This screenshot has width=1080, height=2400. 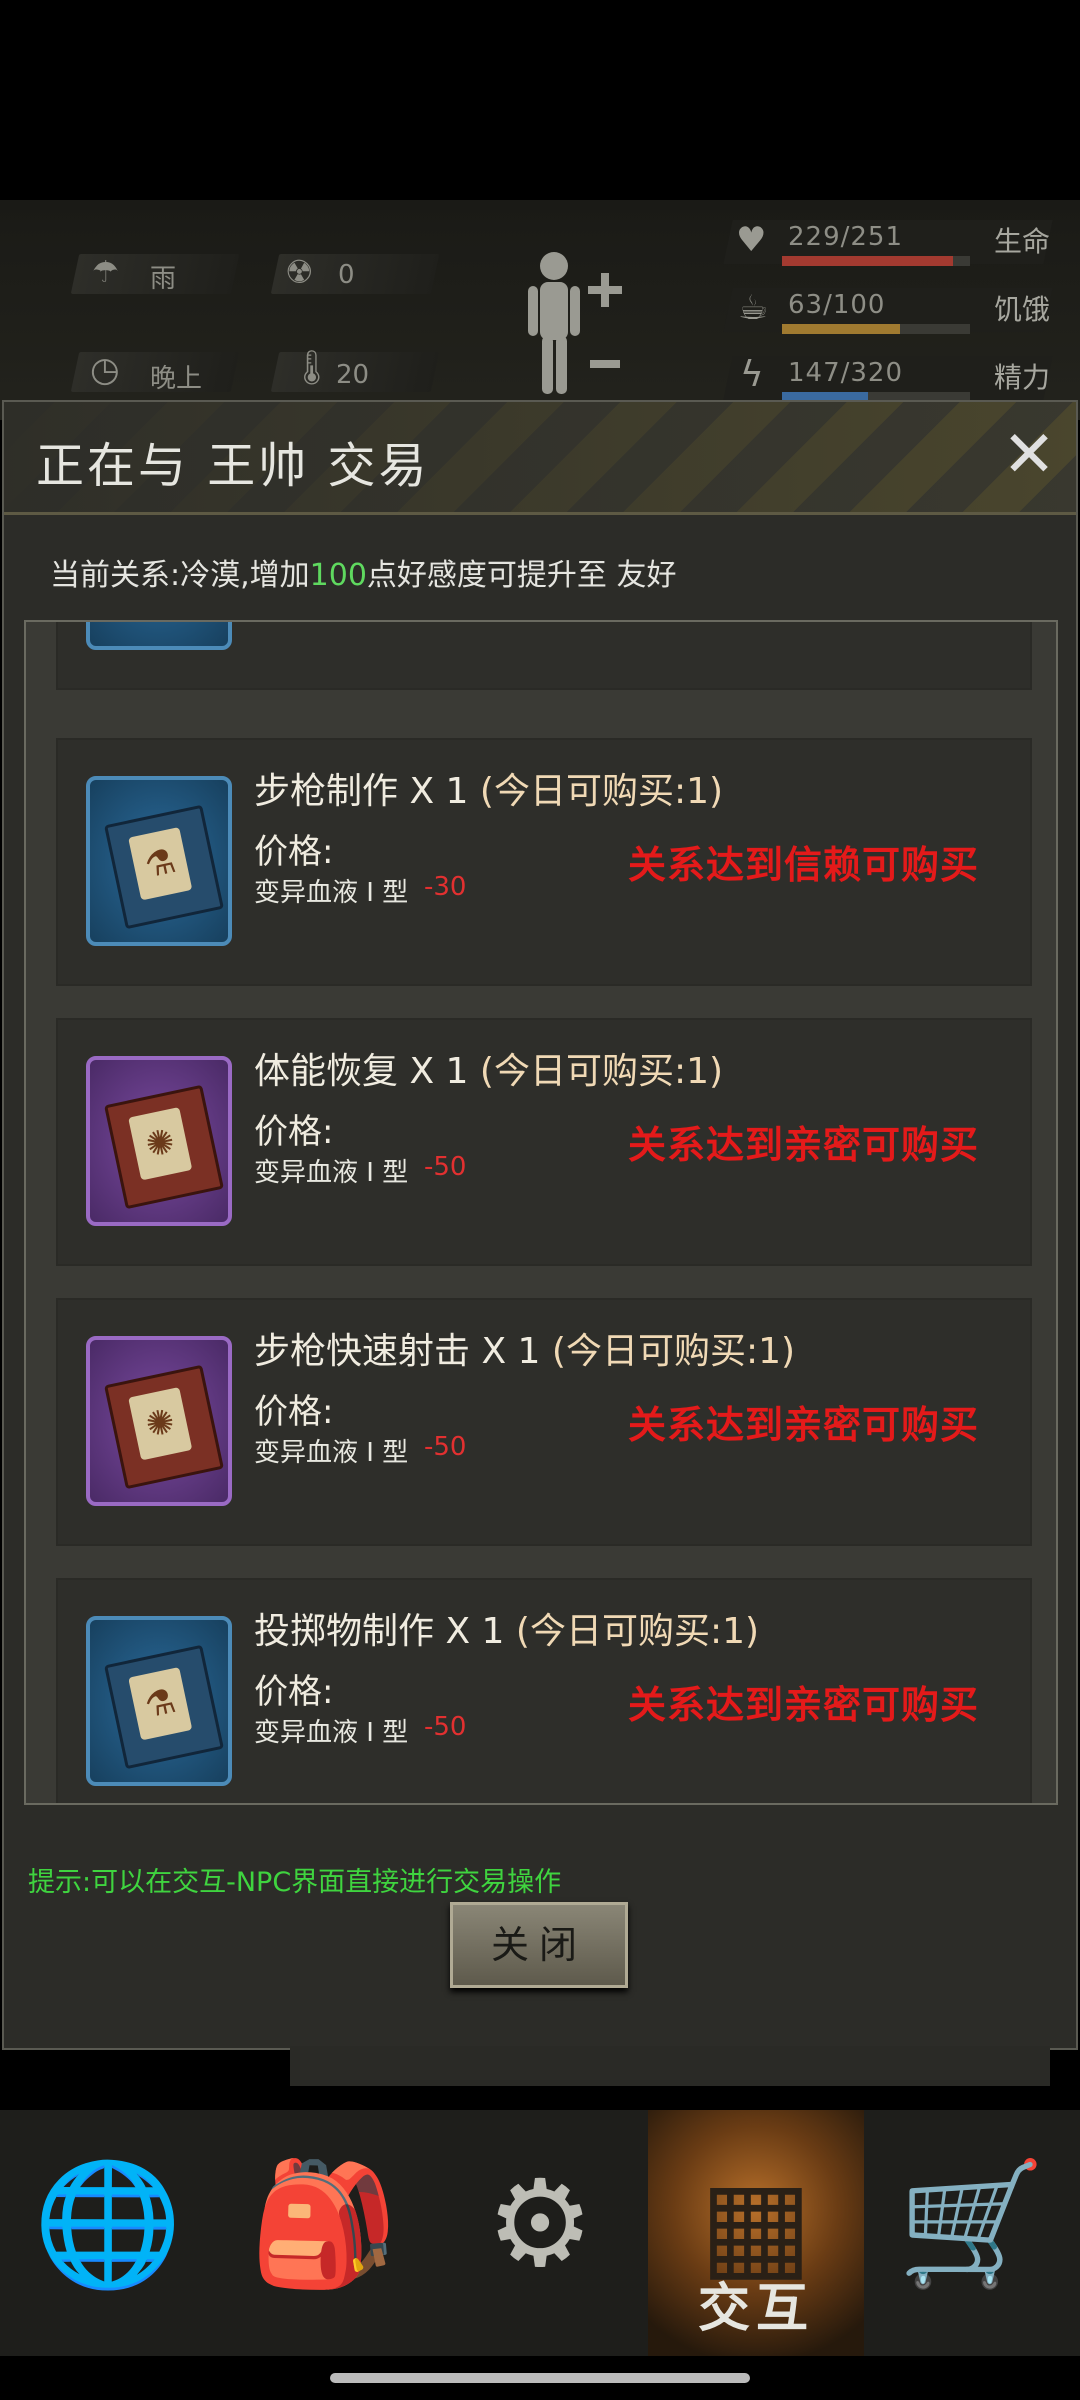 I want to click on health-value: 229/251, so click(x=846, y=237).